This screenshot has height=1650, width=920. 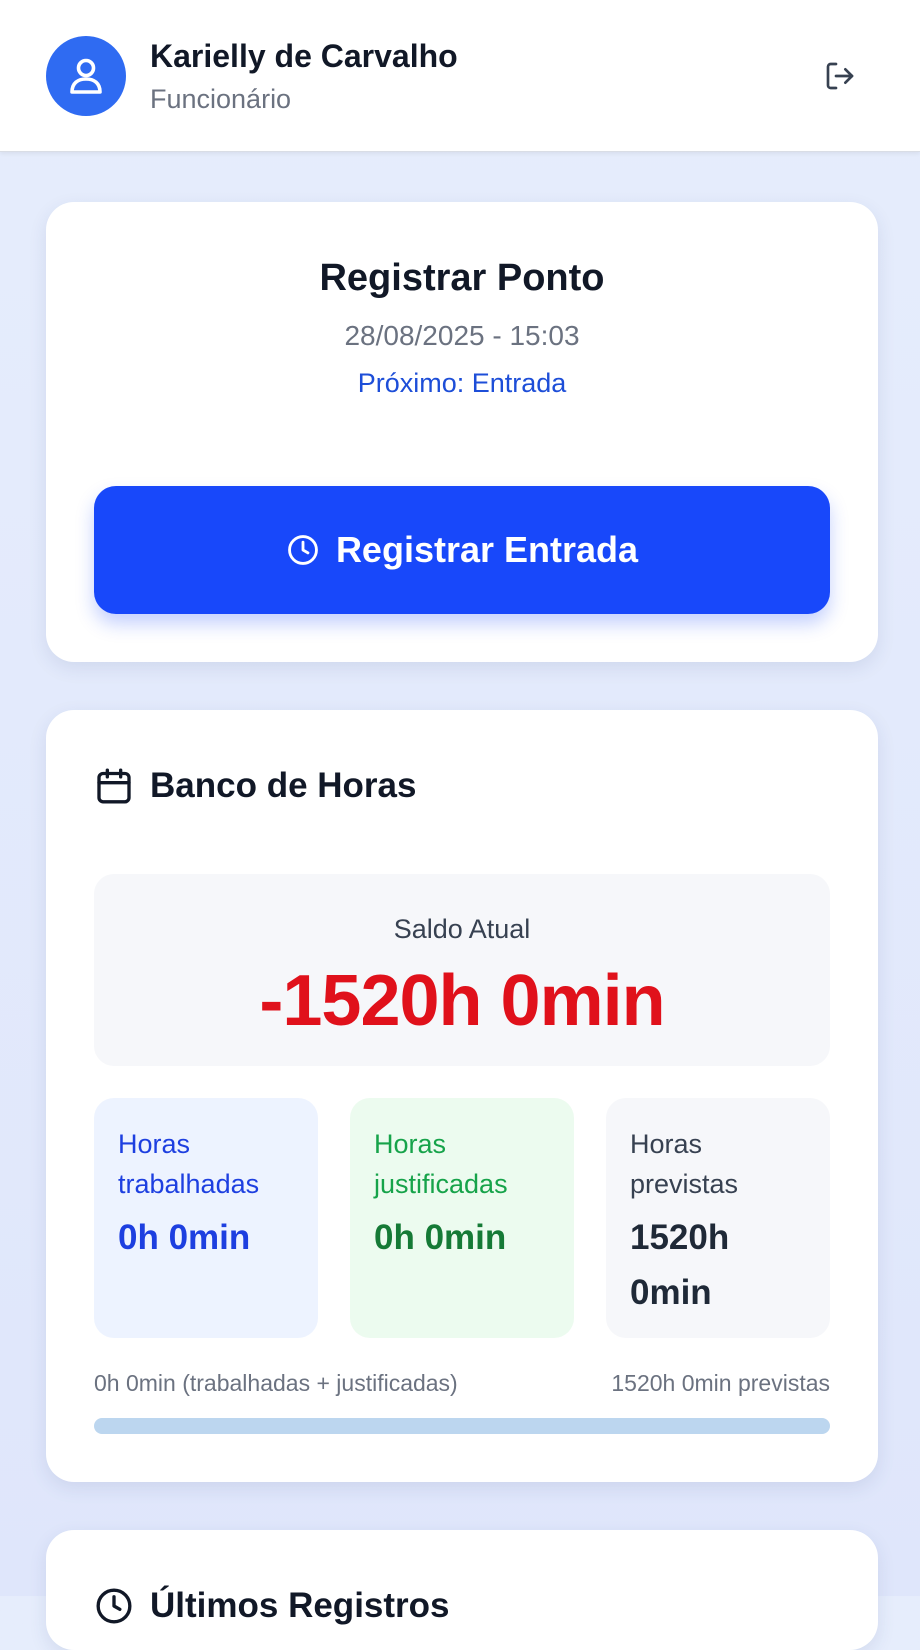 What do you see at coordinates (680, 1265) in the screenshot?
I see `stat-value: 1520h 0min` at bounding box center [680, 1265].